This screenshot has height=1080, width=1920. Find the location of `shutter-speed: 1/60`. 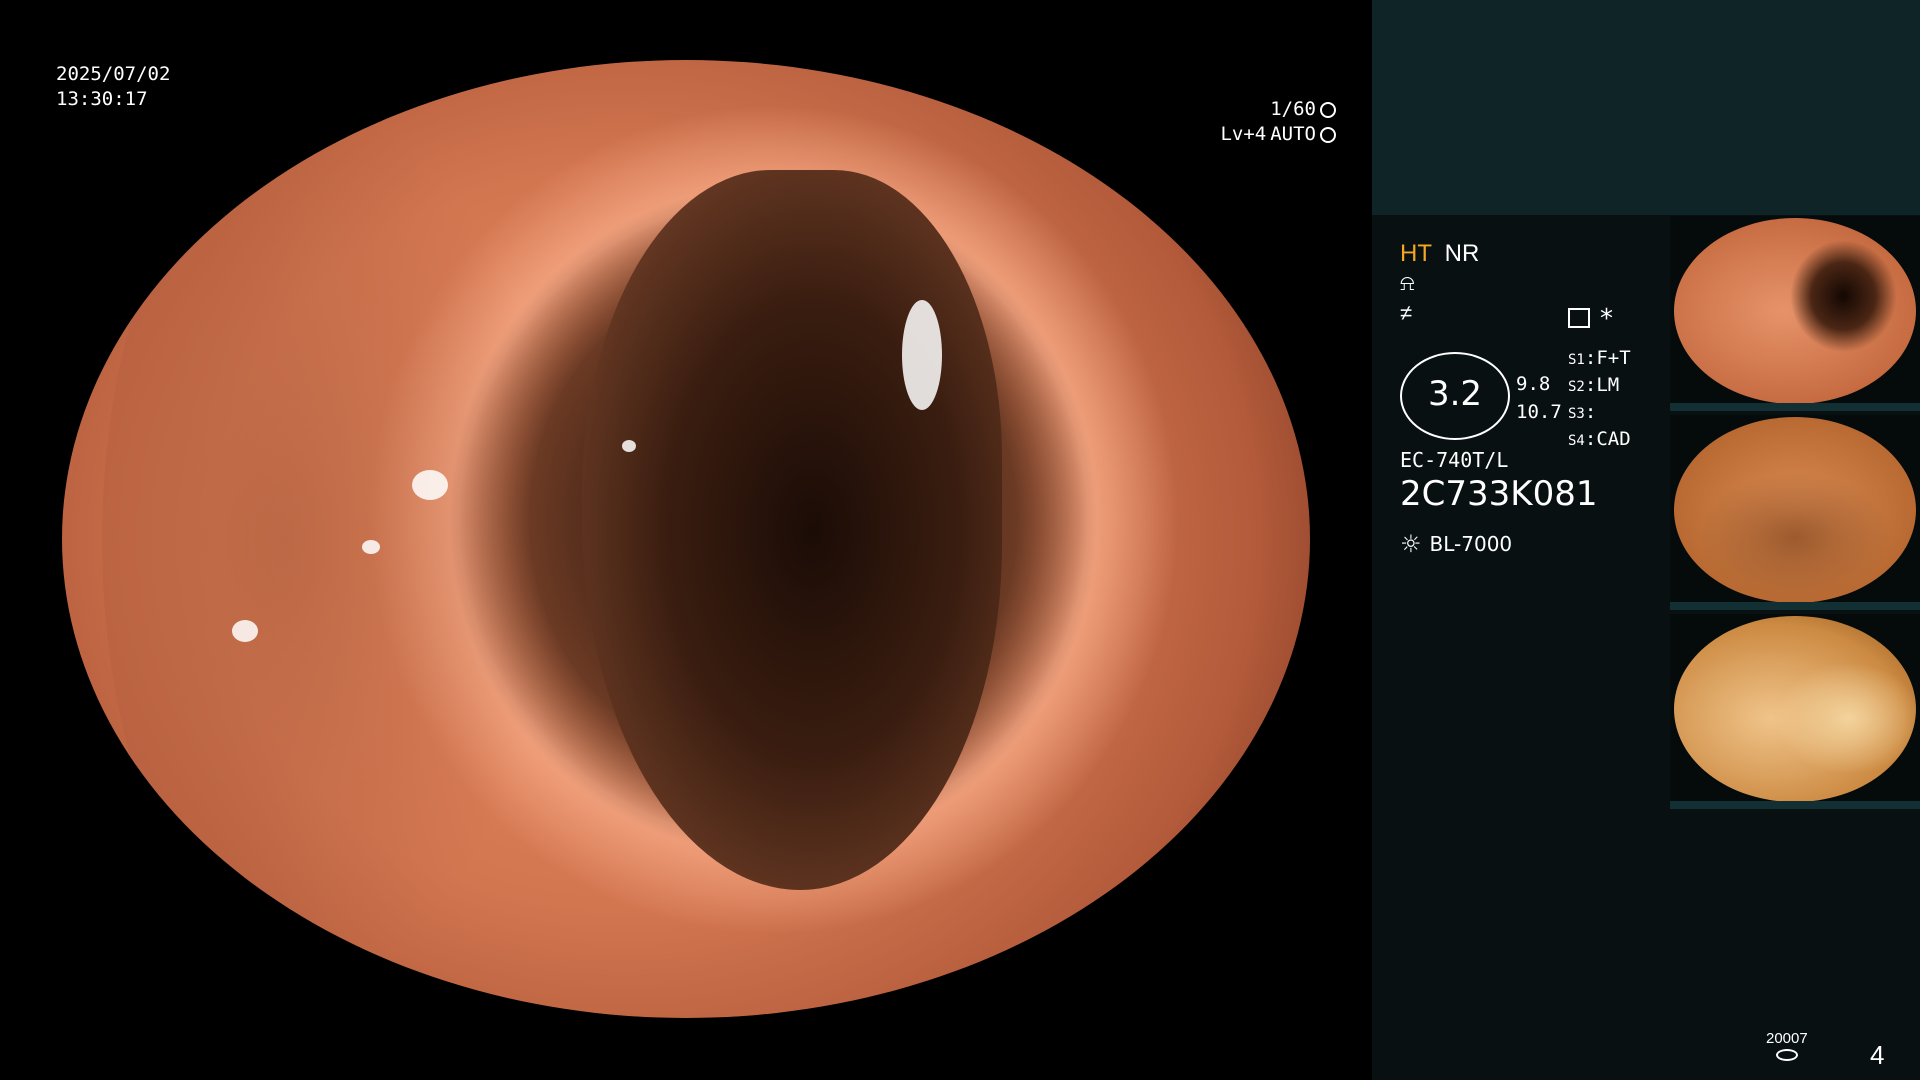

shutter-speed: 1/60 is located at coordinates (1293, 109).